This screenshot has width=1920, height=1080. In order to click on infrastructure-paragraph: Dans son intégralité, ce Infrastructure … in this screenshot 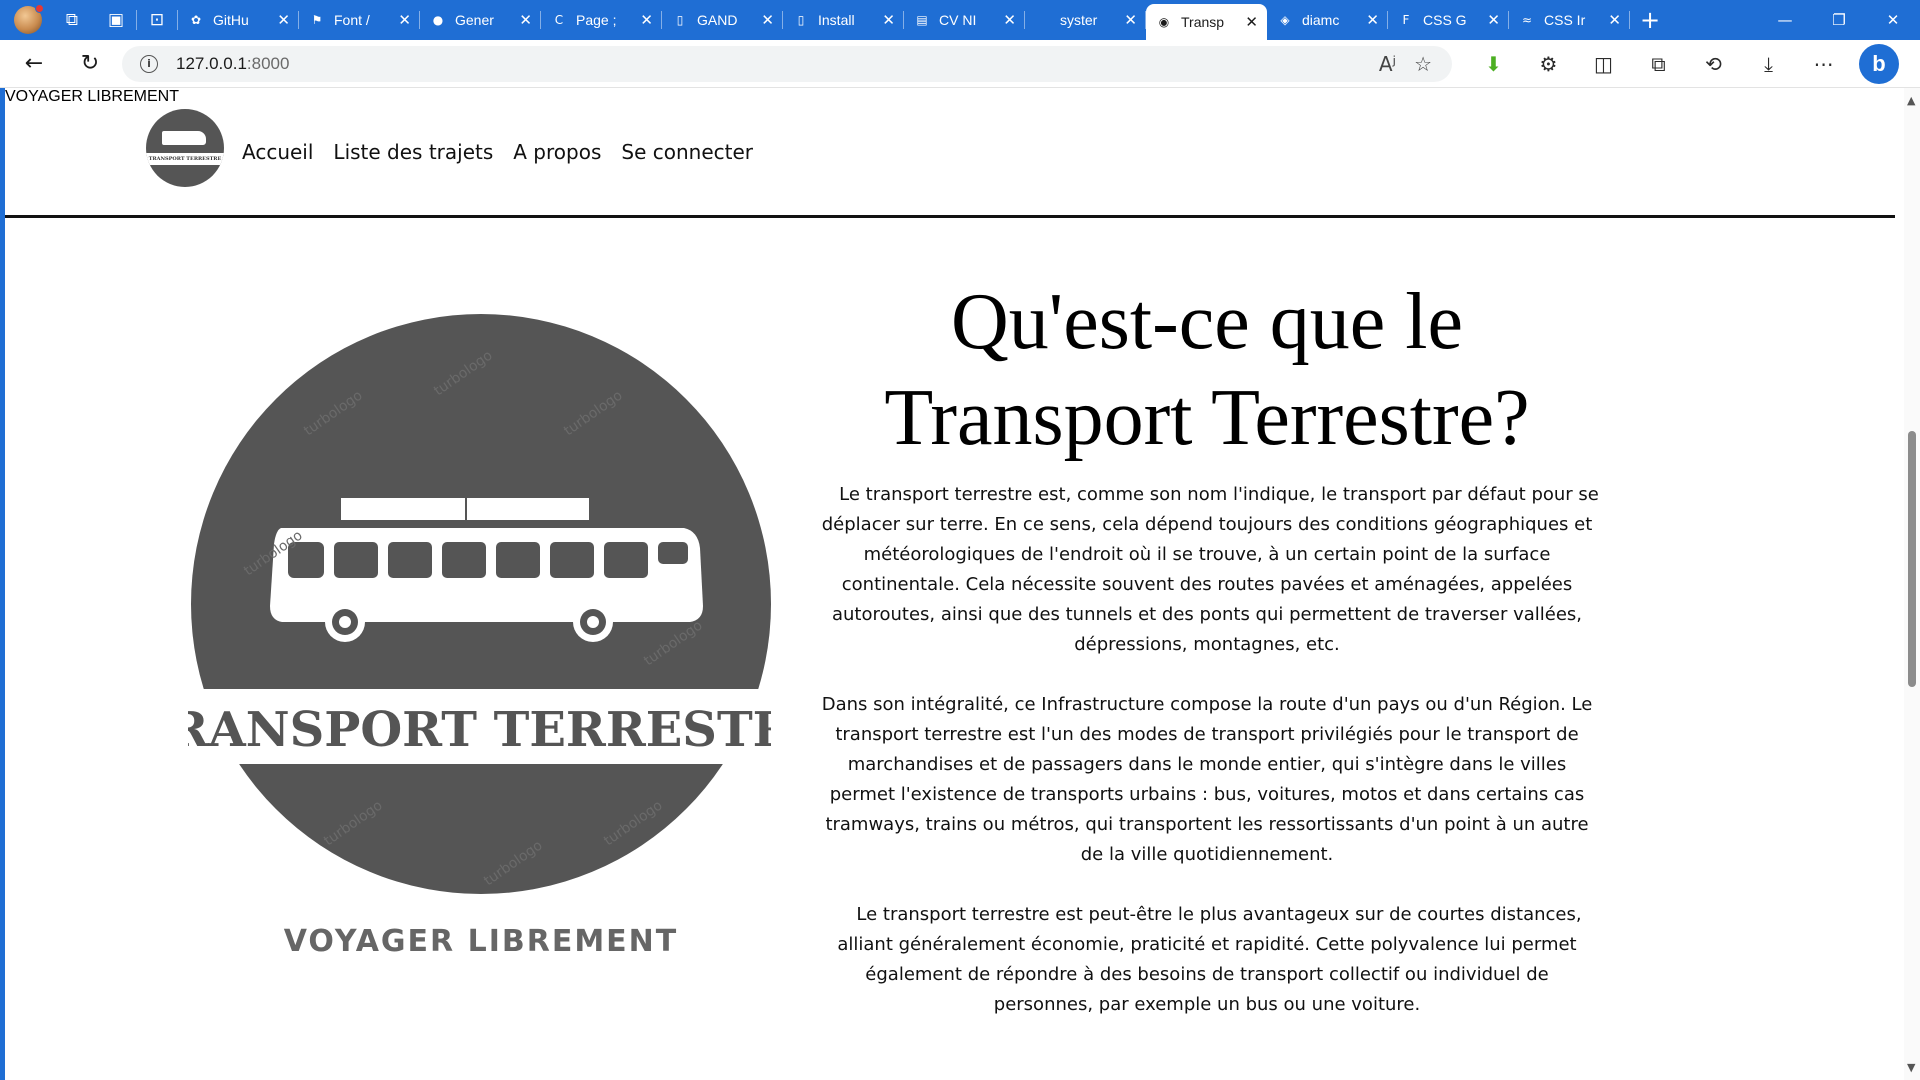, I will do `click(1207, 779)`.